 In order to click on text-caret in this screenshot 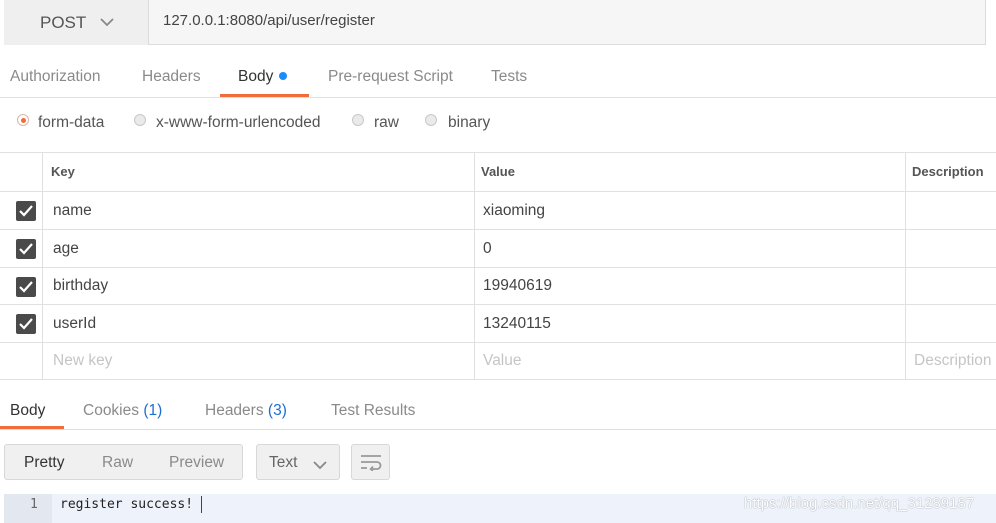, I will do `click(201, 504)`.